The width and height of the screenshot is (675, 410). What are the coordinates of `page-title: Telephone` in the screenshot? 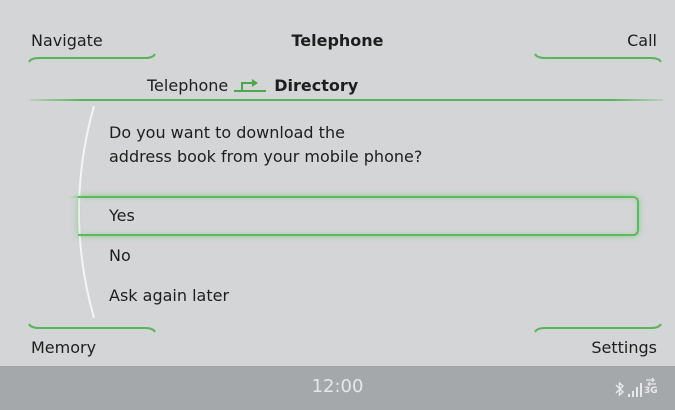 It's located at (337, 40).